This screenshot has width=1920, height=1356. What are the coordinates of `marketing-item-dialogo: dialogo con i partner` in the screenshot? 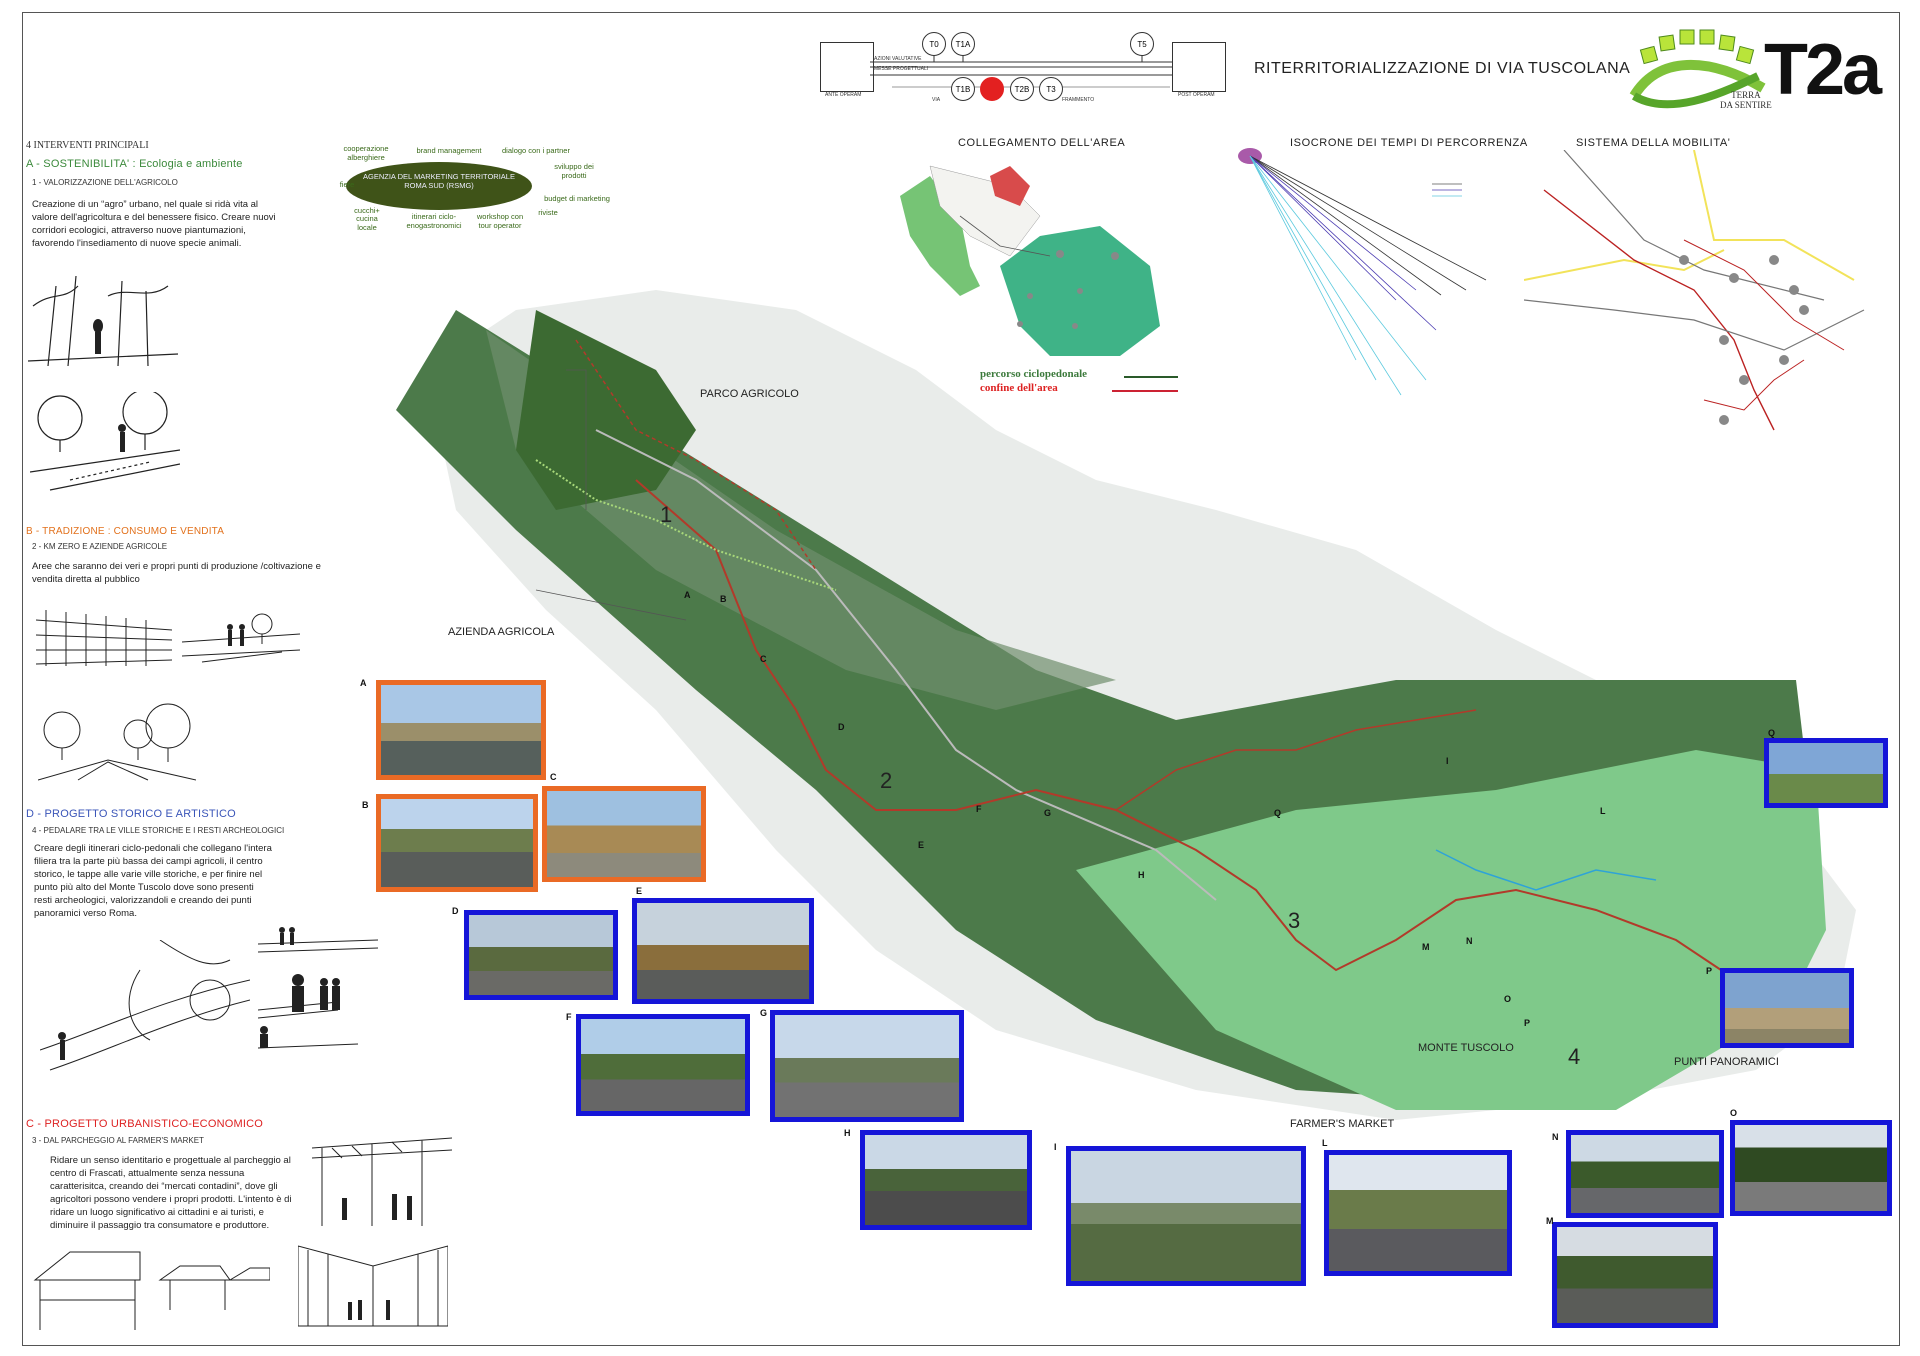 It's located at (536, 150).